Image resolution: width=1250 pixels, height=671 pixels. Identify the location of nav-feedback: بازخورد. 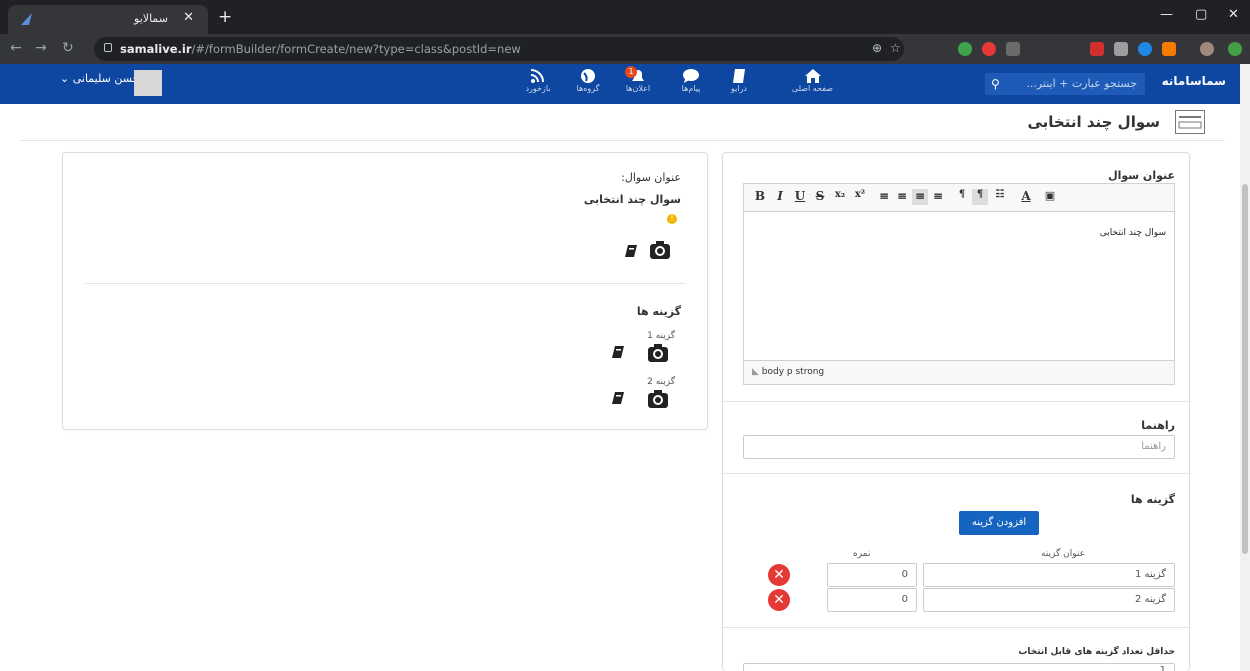
(538, 80).